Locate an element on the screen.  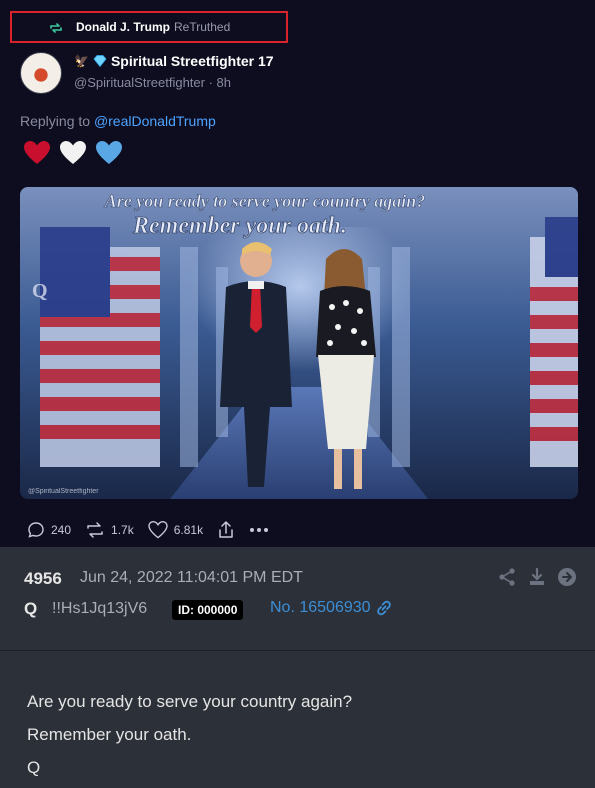
post-text-hearts is located at coordinates (73, 153).